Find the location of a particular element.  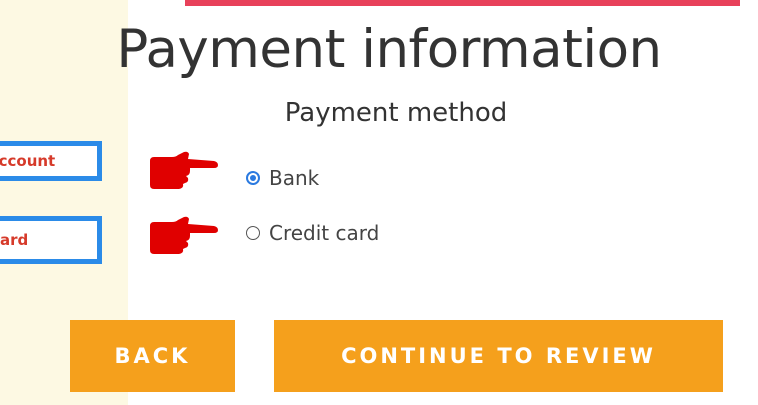

payment-option-bank: Bank is located at coordinates (282, 178).